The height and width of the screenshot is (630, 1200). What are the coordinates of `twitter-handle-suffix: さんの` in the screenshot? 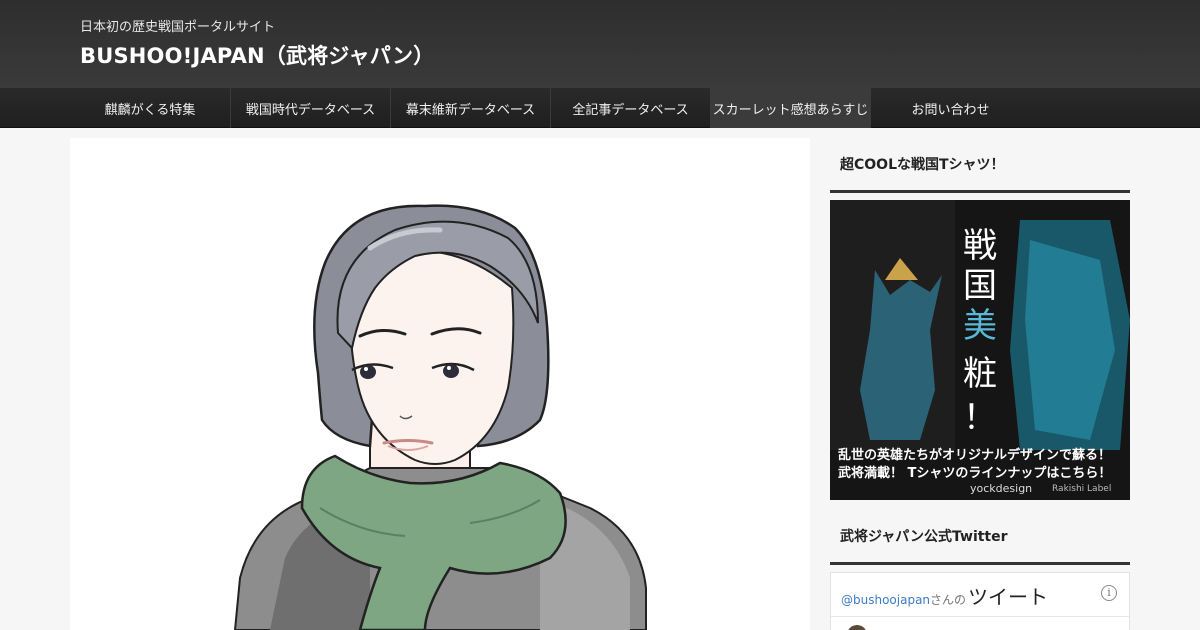 It's located at (948, 600).